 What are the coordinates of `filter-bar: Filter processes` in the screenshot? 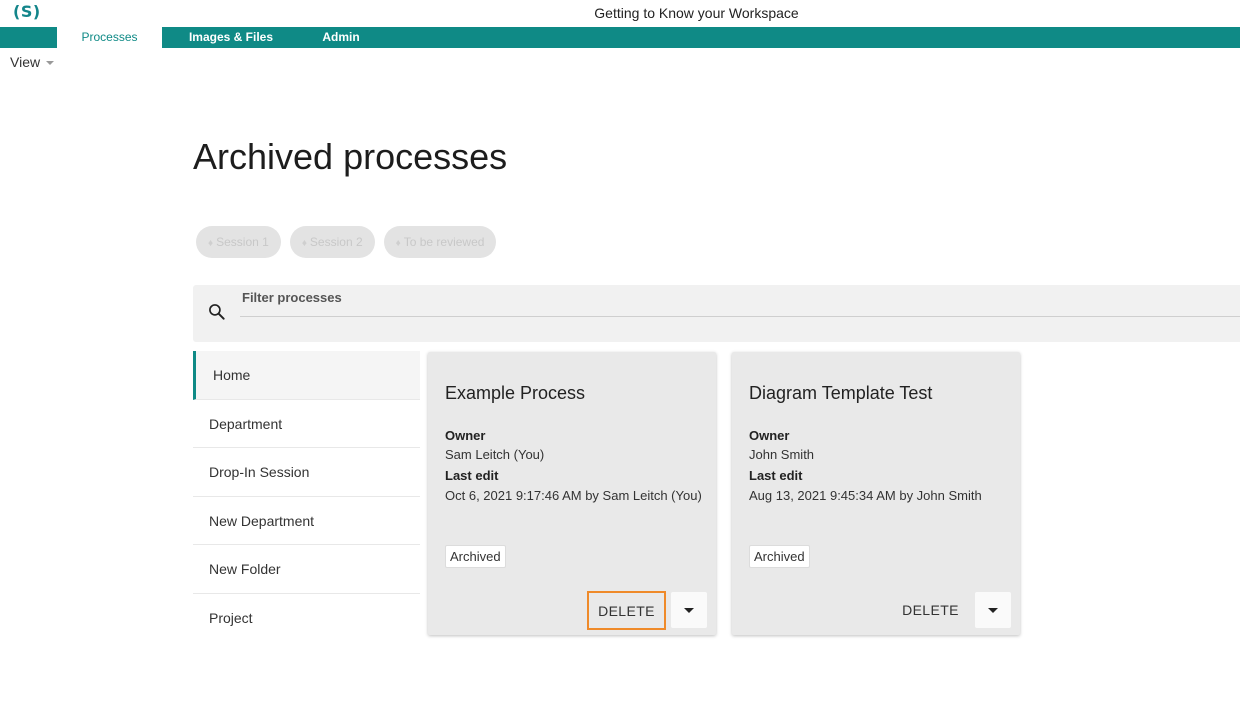 It's located at (716, 313).